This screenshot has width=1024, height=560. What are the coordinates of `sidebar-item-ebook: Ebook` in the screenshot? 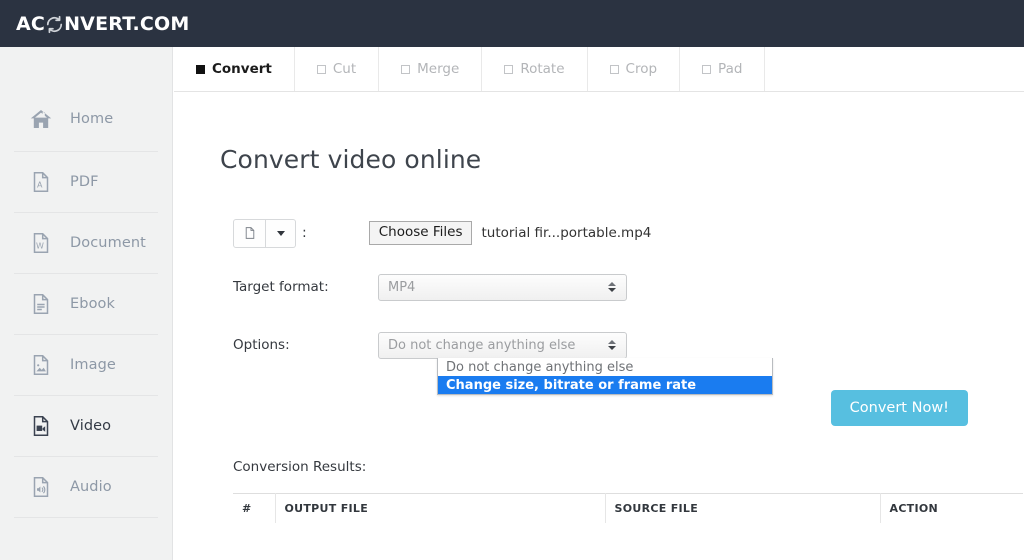 It's located at (86, 304).